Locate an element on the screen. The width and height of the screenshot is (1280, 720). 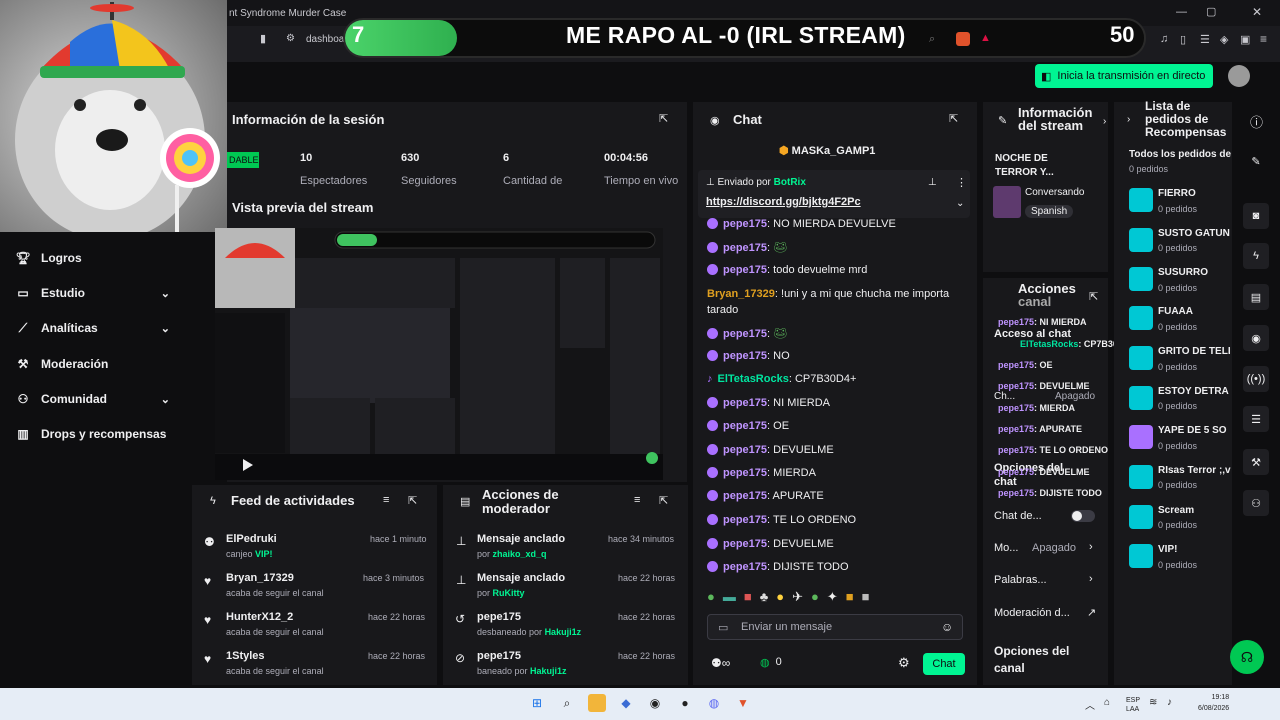
sidebar-toggle-icon: ▯ is located at coordinates (1183, 39).